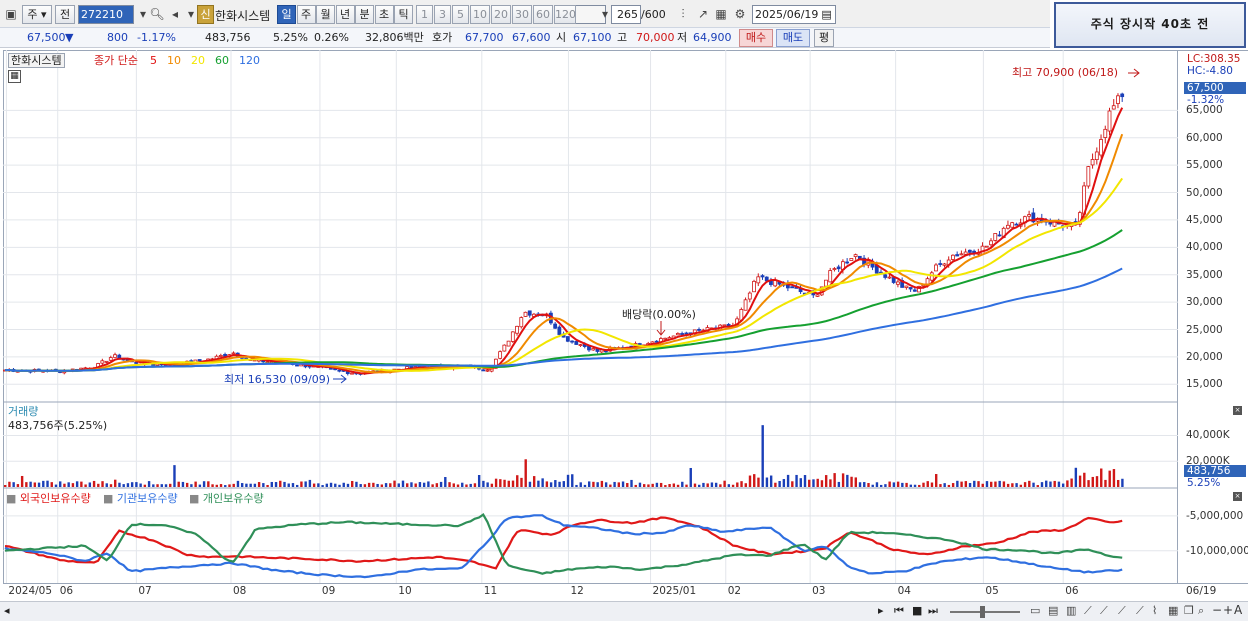 Image resolution: width=1248 pixels, height=621 pixels. I want to click on candle-type-icon: ⫶, so click(683, 14).